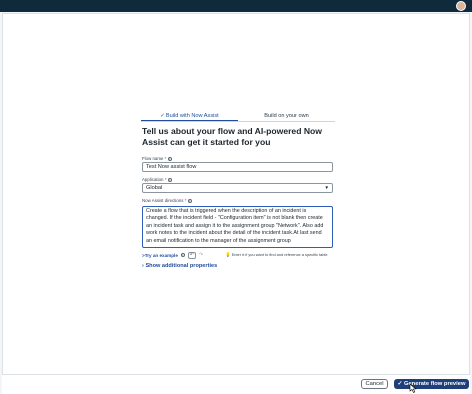  I want to click on application-label: Application * i, so click(157, 179).